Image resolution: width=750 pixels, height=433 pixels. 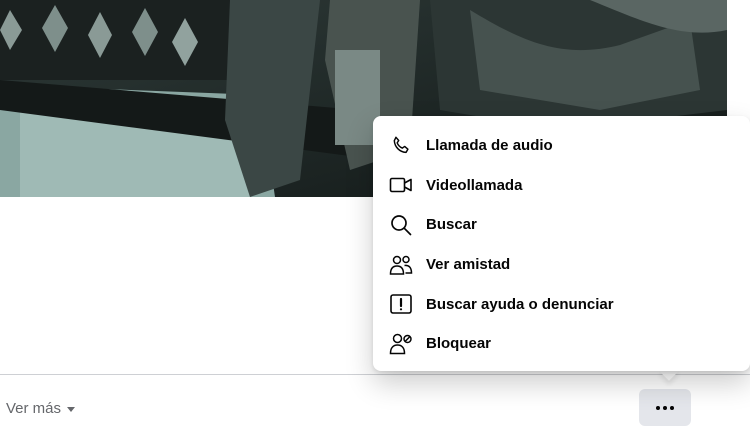 What do you see at coordinates (451, 225) in the screenshot?
I see `menu-item-label: Buscar` at bounding box center [451, 225].